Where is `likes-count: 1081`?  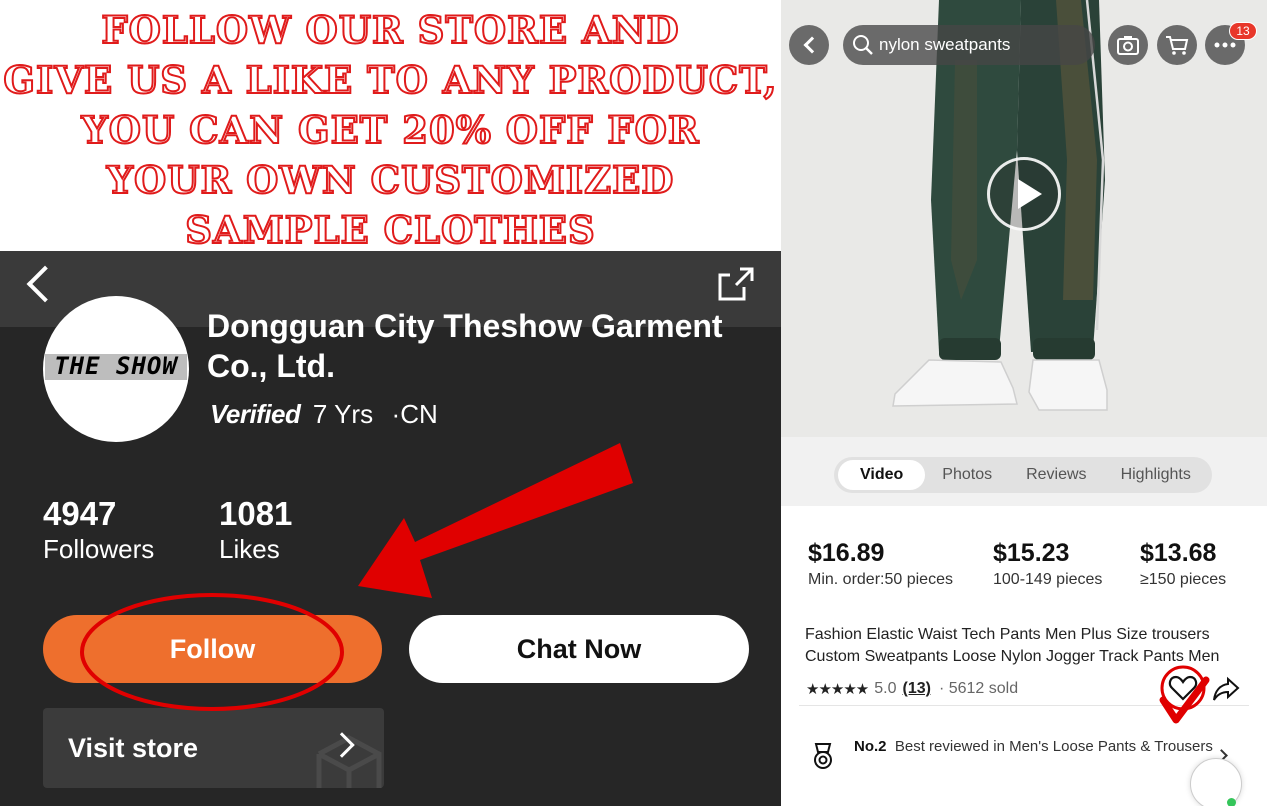
likes-count: 1081 is located at coordinates (256, 513).